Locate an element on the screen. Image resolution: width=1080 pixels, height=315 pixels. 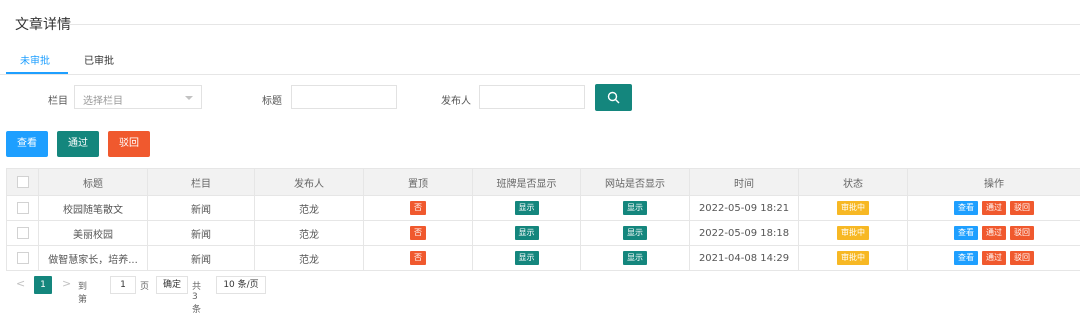
goto-confirm-button: 确定 is located at coordinates (172, 285).